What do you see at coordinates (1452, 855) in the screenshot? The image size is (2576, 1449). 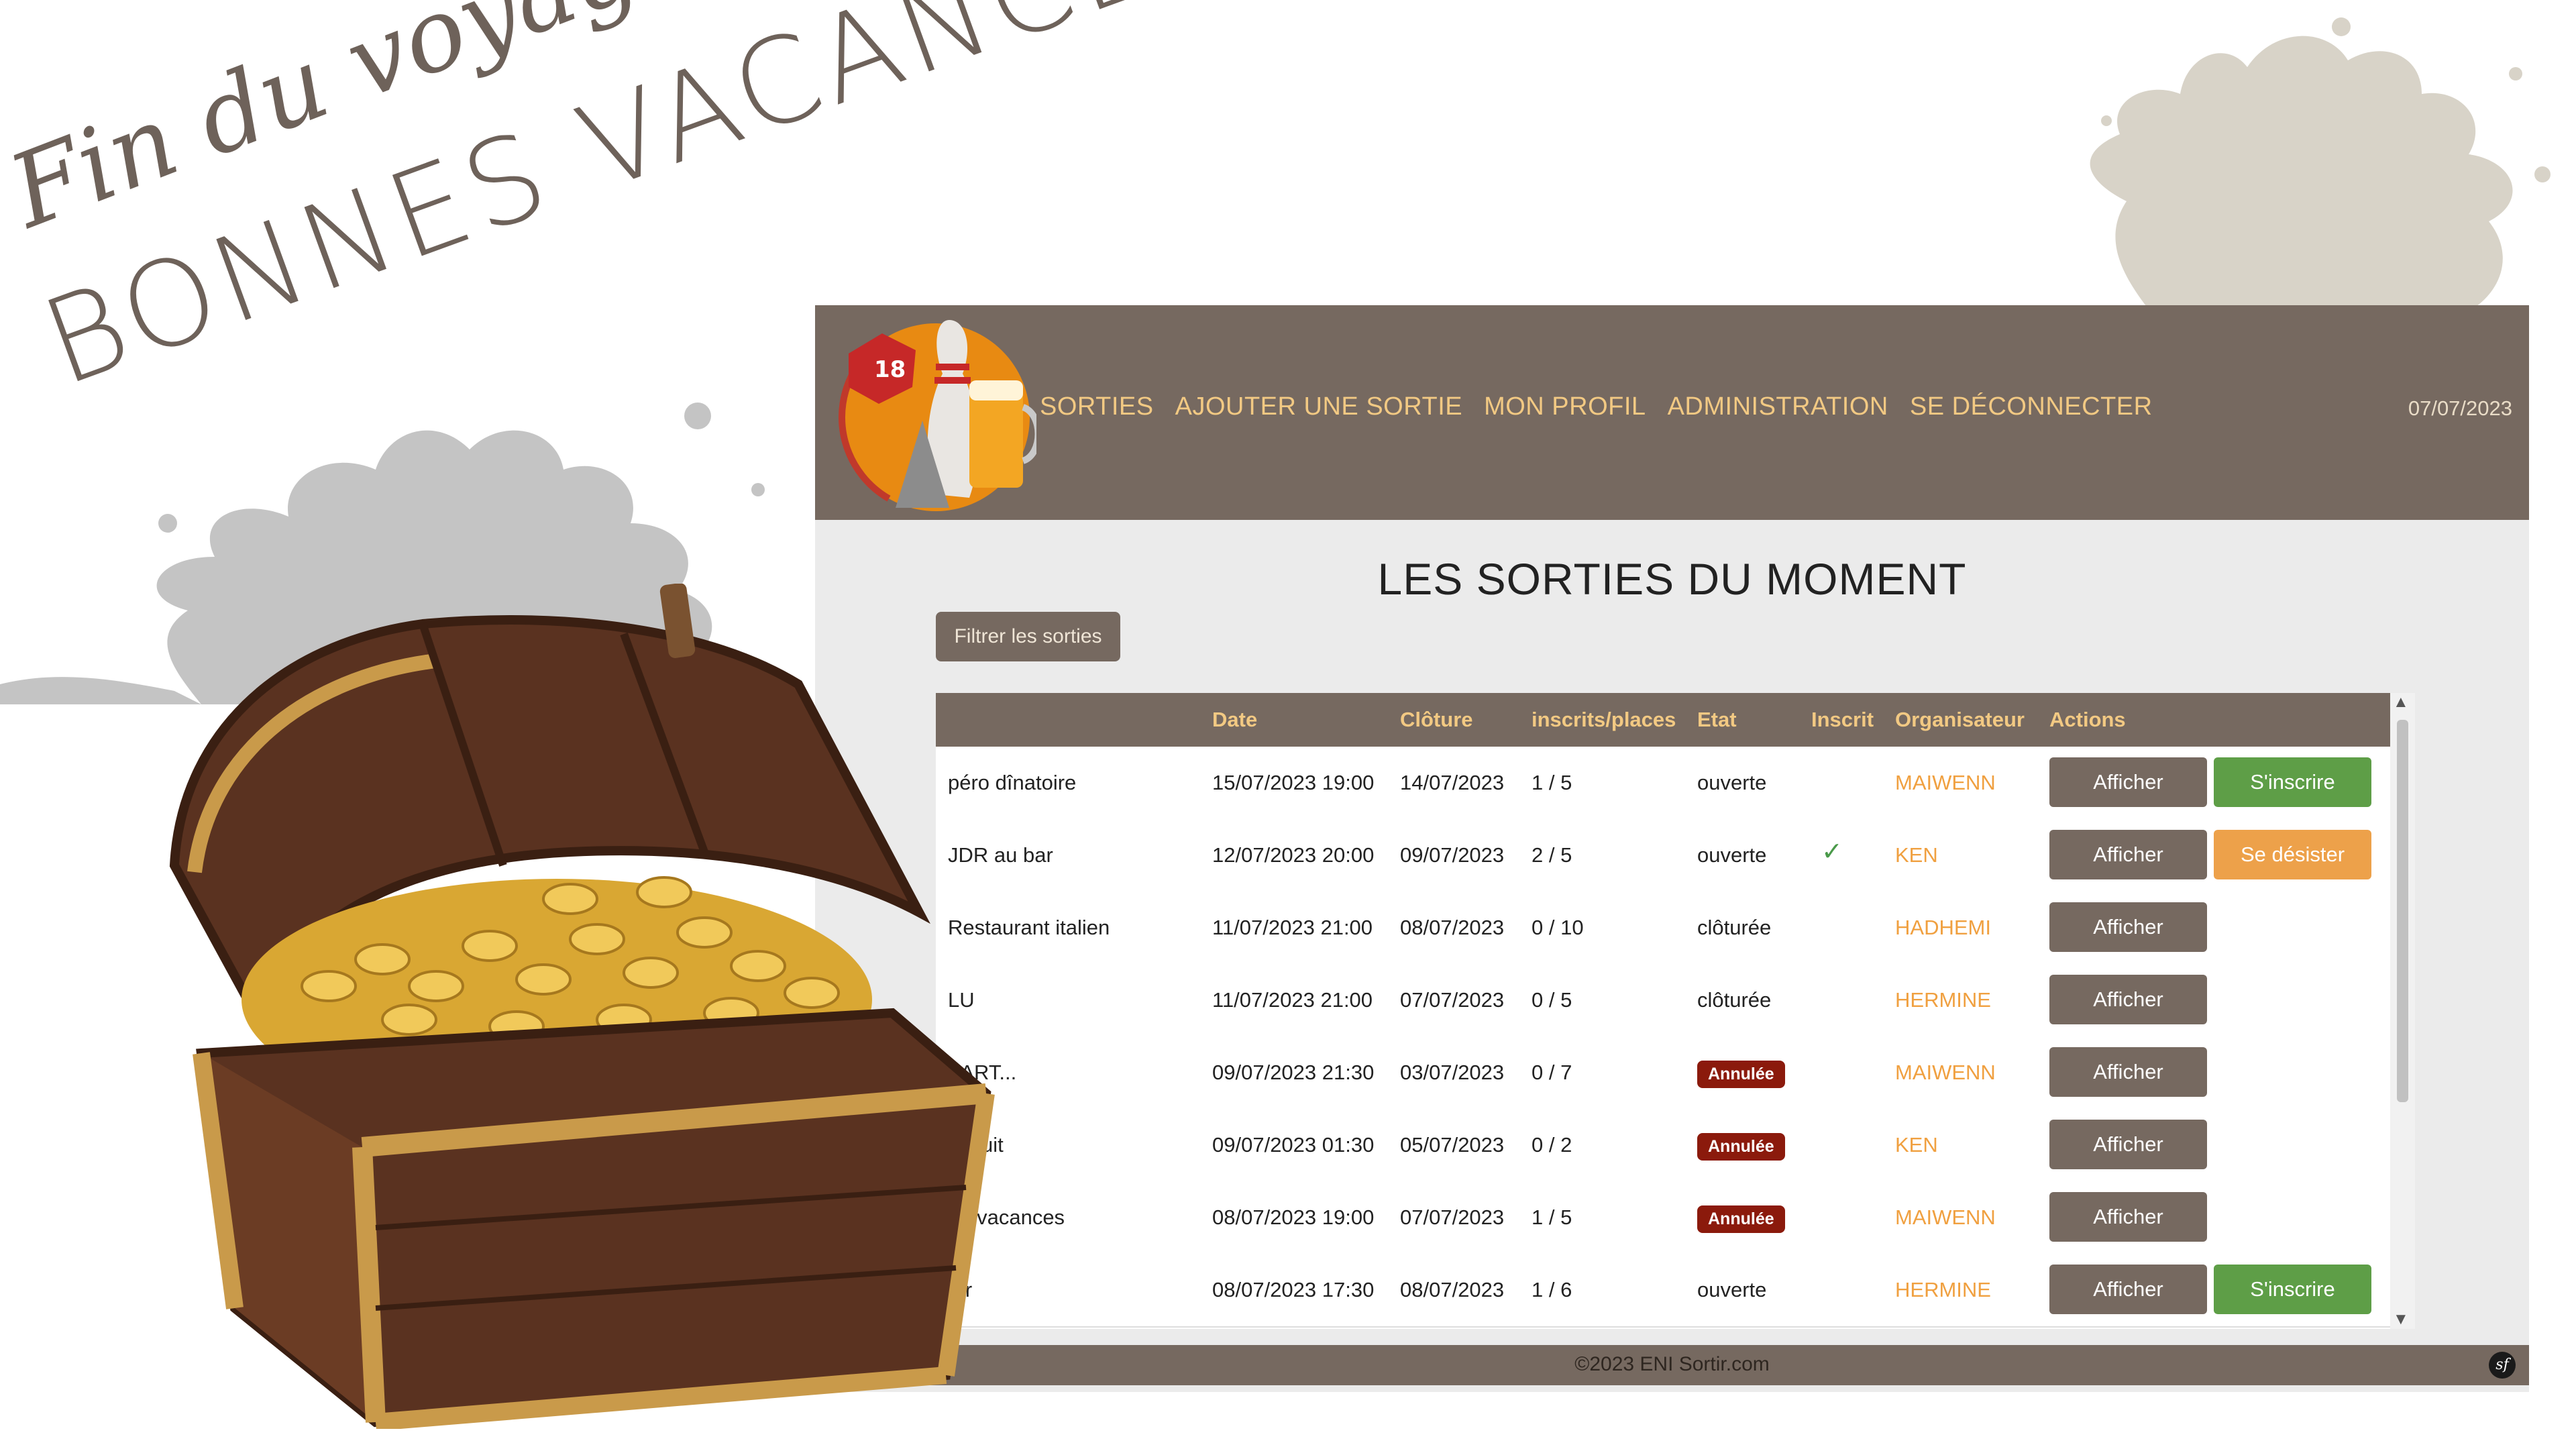 I see `cell-cloture: 09/07/2023` at bounding box center [1452, 855].